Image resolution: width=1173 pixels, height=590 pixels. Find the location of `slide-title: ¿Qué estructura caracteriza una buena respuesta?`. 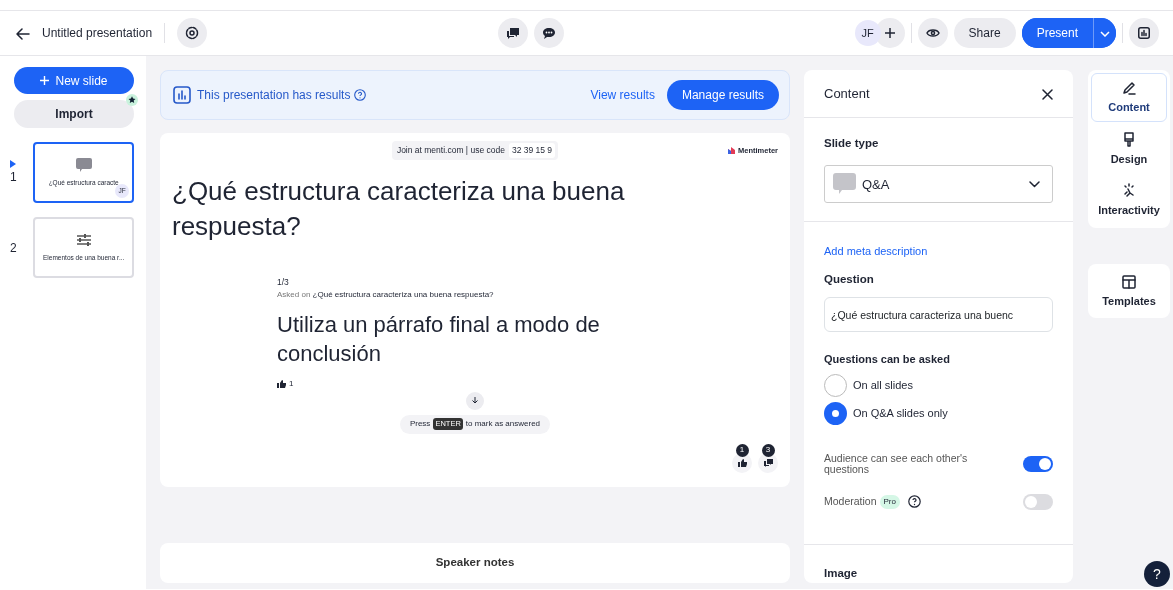

slide-title: ¿Qué estructura caracteriza una buena respuesta? is located at coordinates (399, 208).